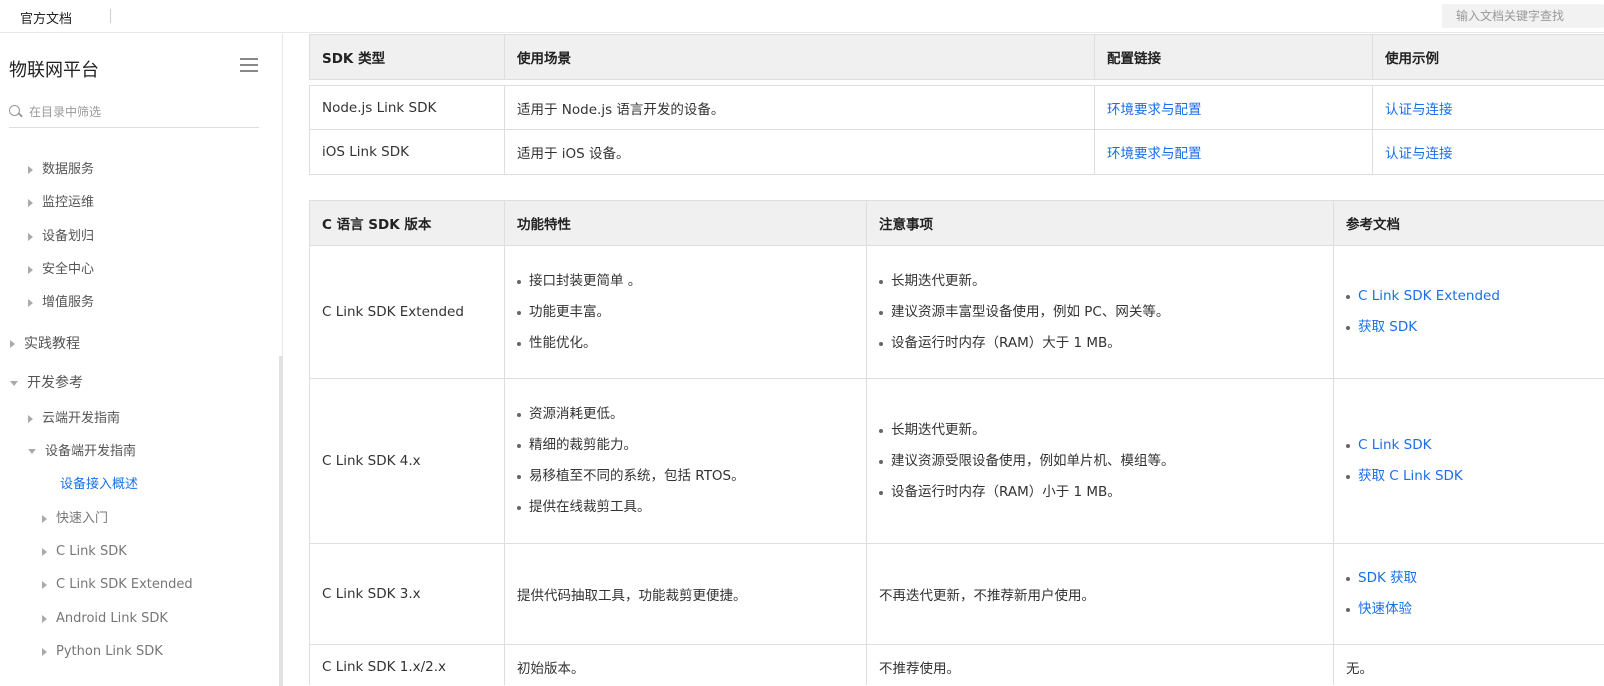  Describe the element at coordinates (110, 16) in the screenshot. I see `divider` at that location.